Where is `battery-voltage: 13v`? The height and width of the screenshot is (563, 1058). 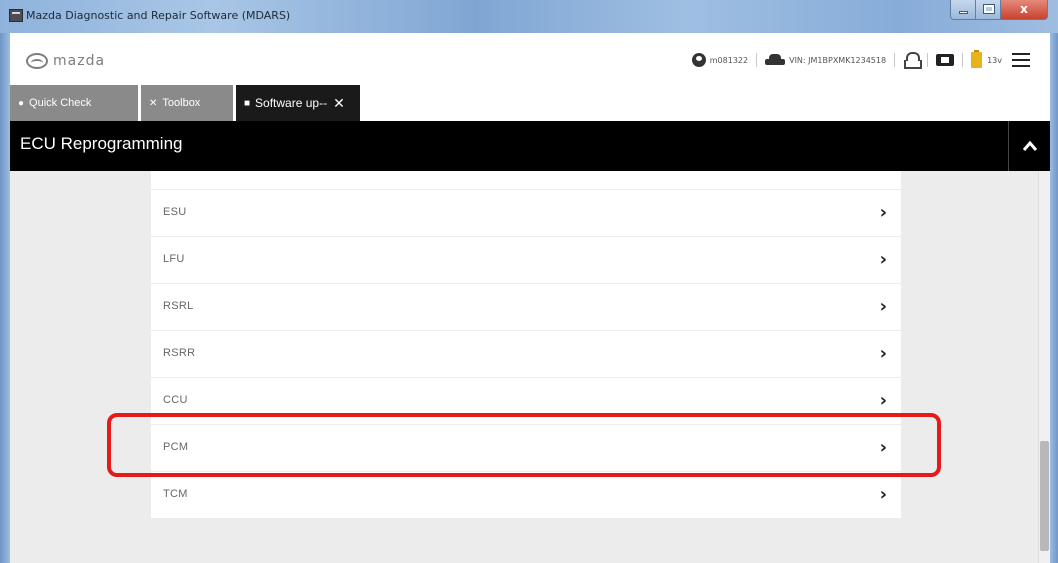 battery-voltage: 13v is located at coordinates (994, 60).